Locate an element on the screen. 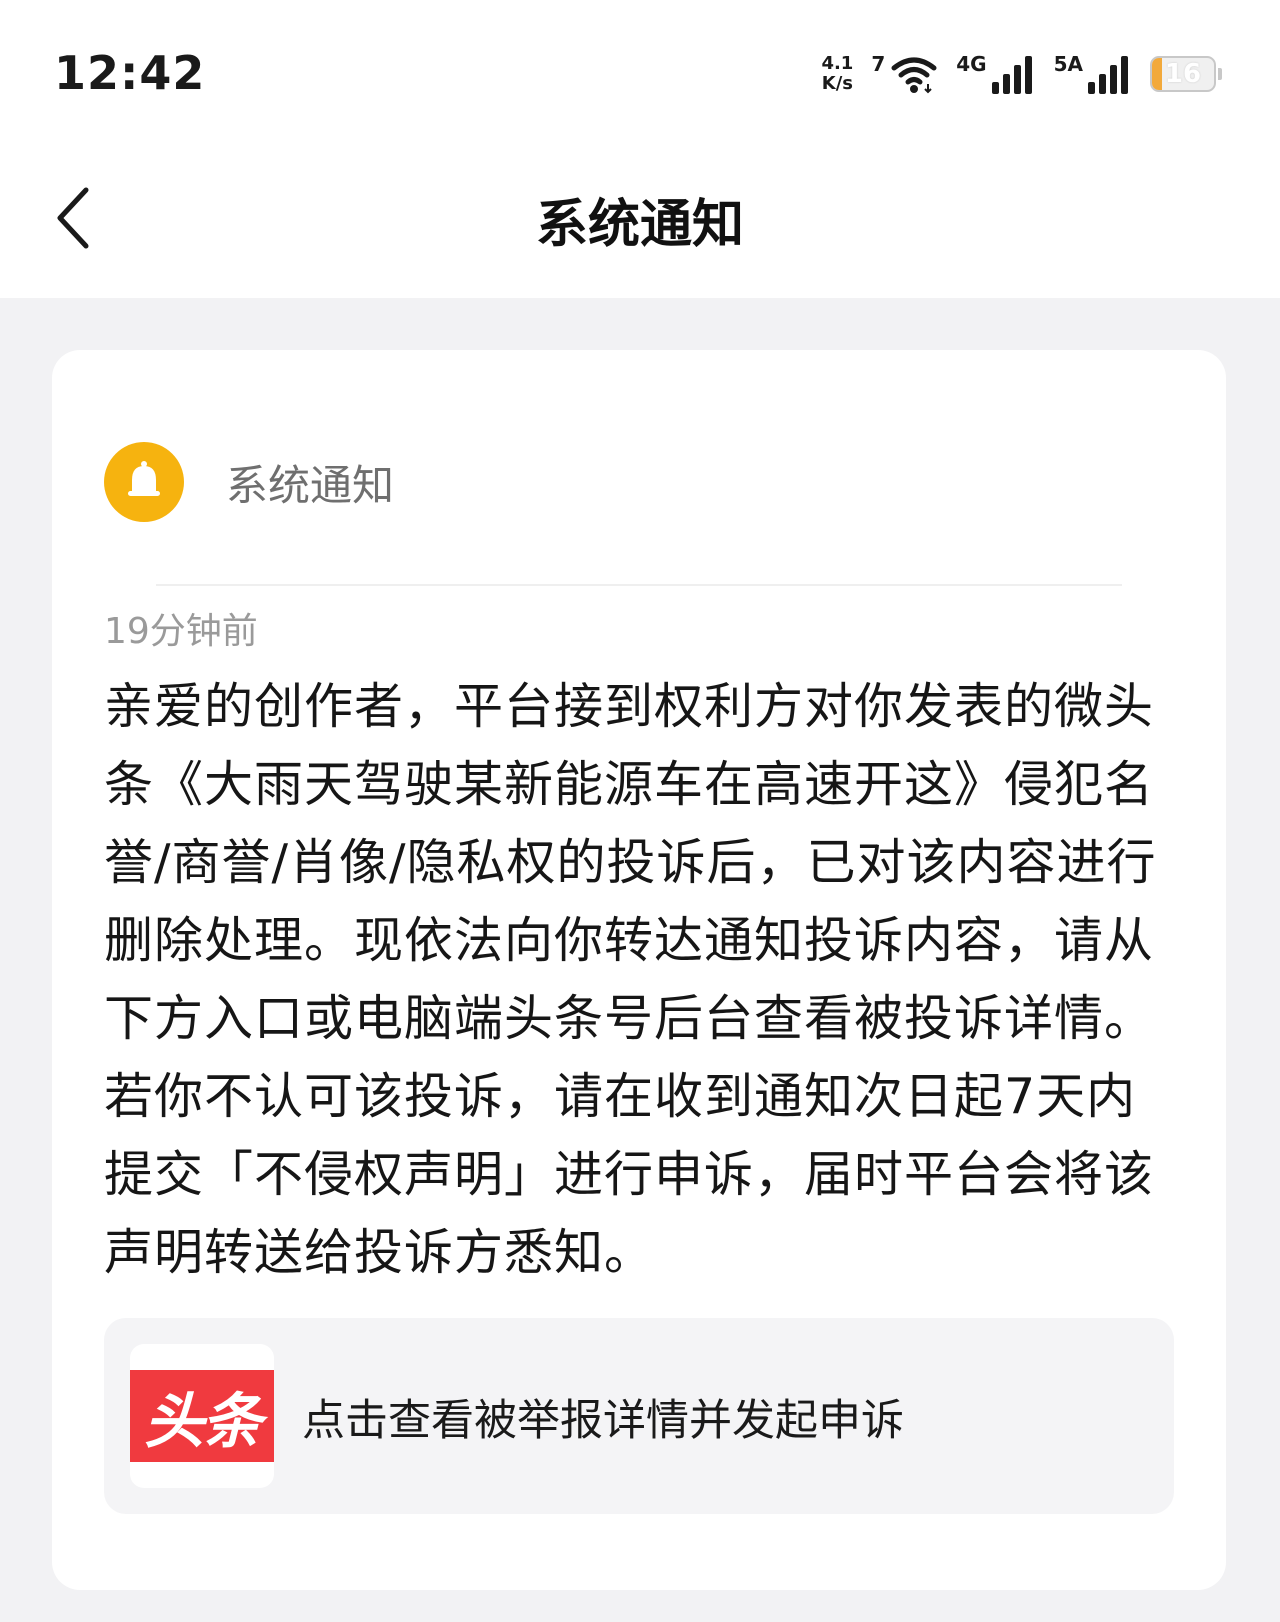 The height and width of the screenshot is (1622, 1280). avatar is located at coordinates (144, 482).